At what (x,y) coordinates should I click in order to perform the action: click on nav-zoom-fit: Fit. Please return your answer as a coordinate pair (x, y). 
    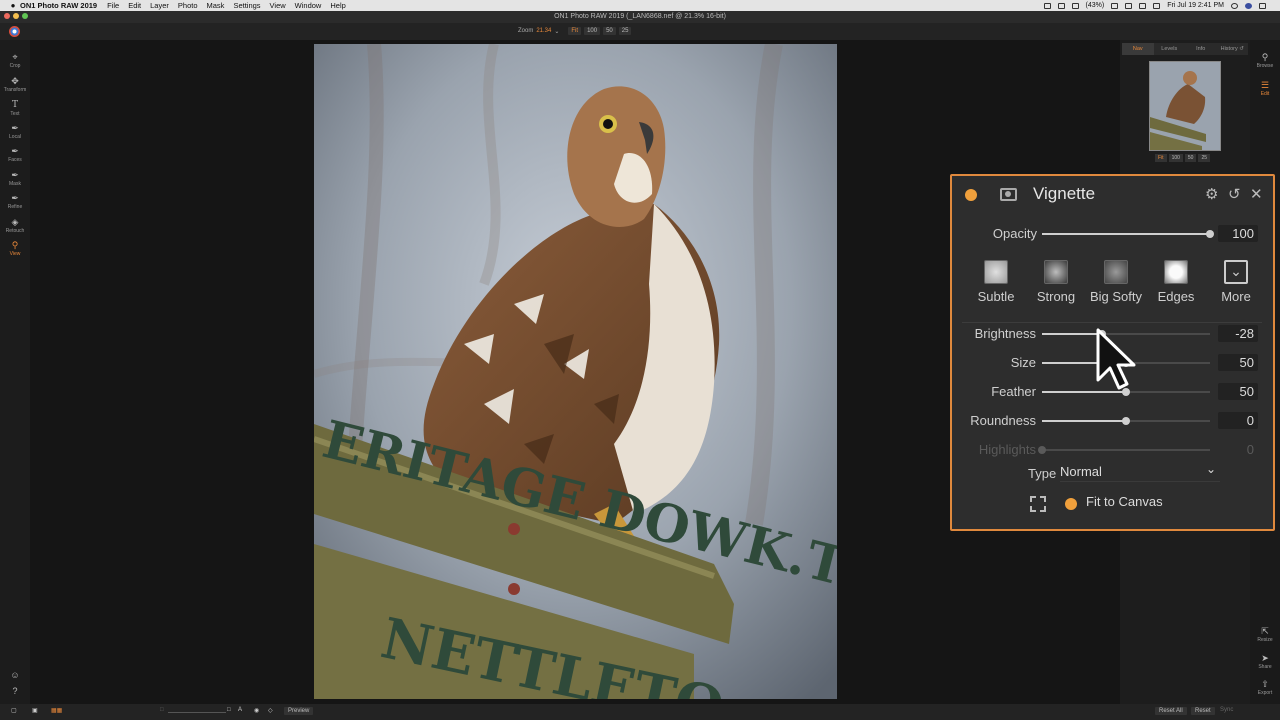
    Looking at the image, I should click on (1161, 158).